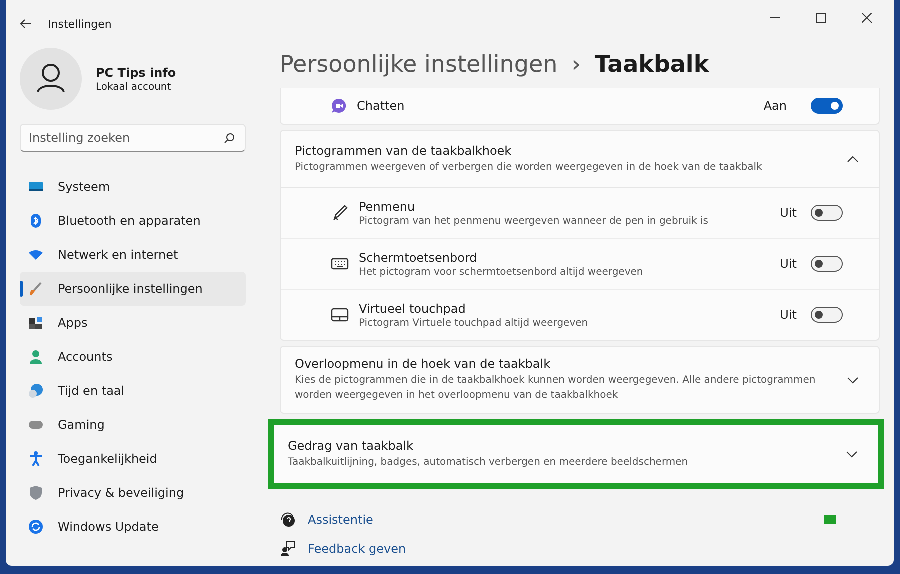 The height and width of the screenshot is (574, 900). Describe the element at coordinates (133, 138) in the screenshot. I see `search-field: Instelling zoeken` at that location.